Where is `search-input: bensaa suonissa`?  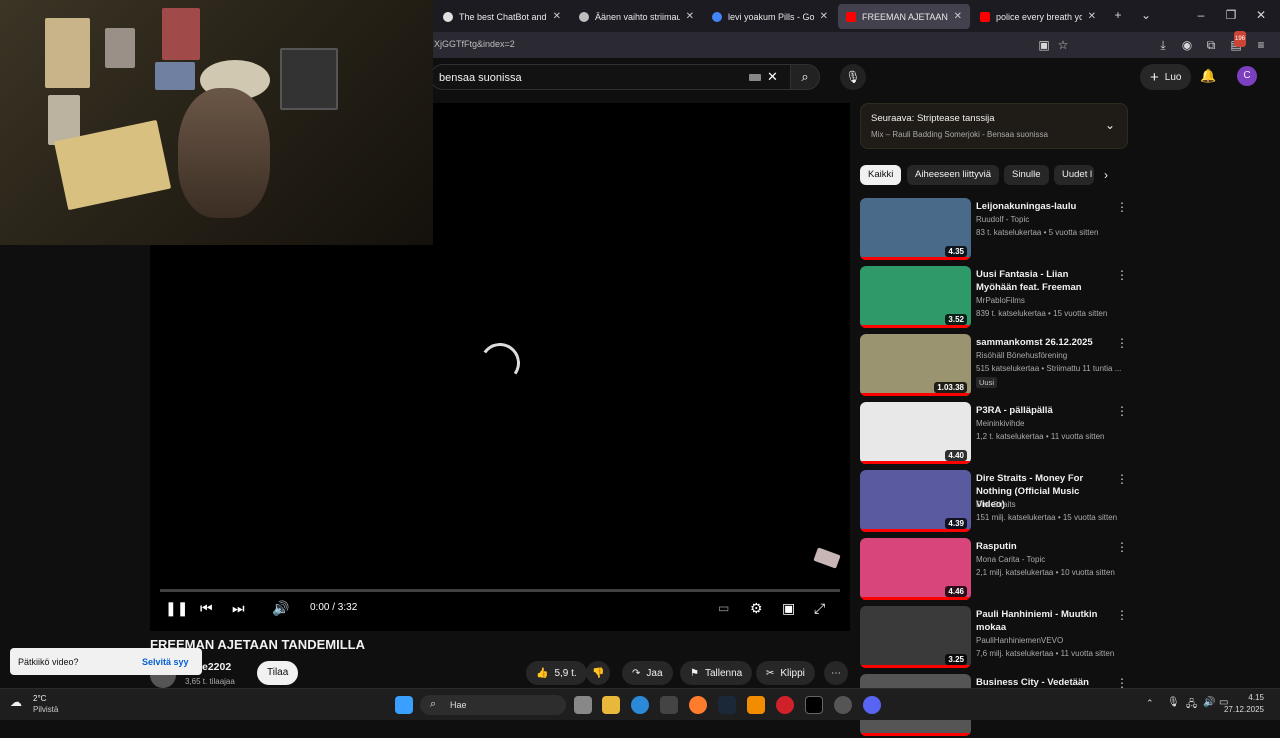
search-input: bensaa suonissa is located at coordinates (480, 78).